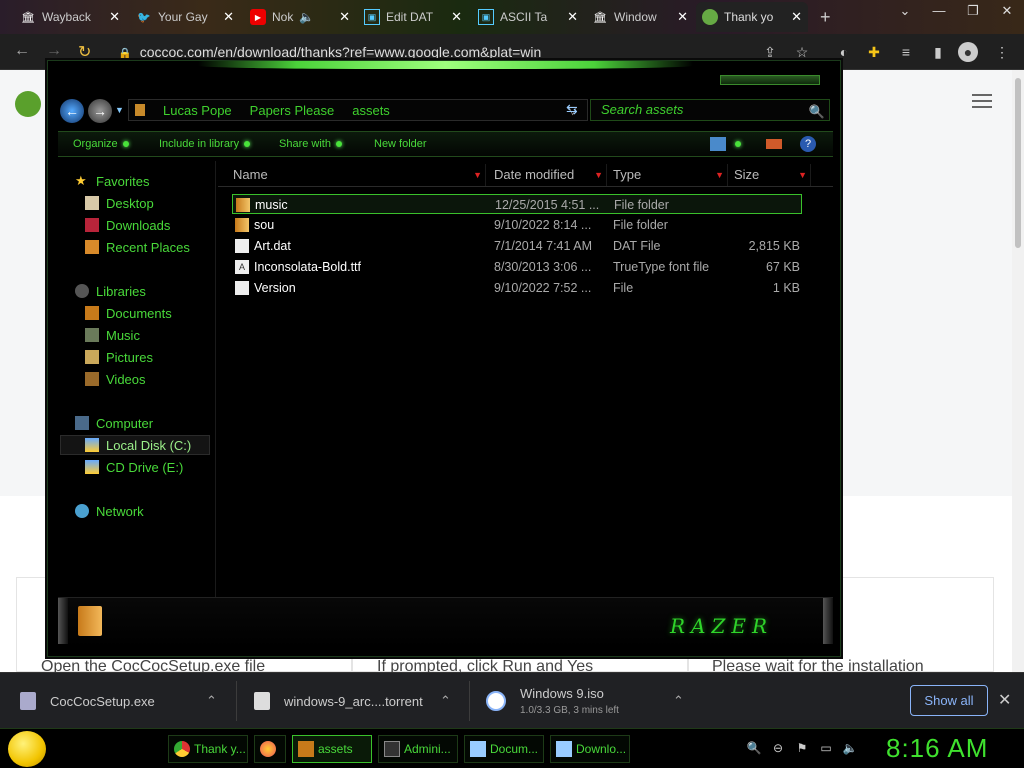  I want to click on download-item: Windows 9.iso 1.0/3.3 GB, 3 mins left, so click(552, 701).